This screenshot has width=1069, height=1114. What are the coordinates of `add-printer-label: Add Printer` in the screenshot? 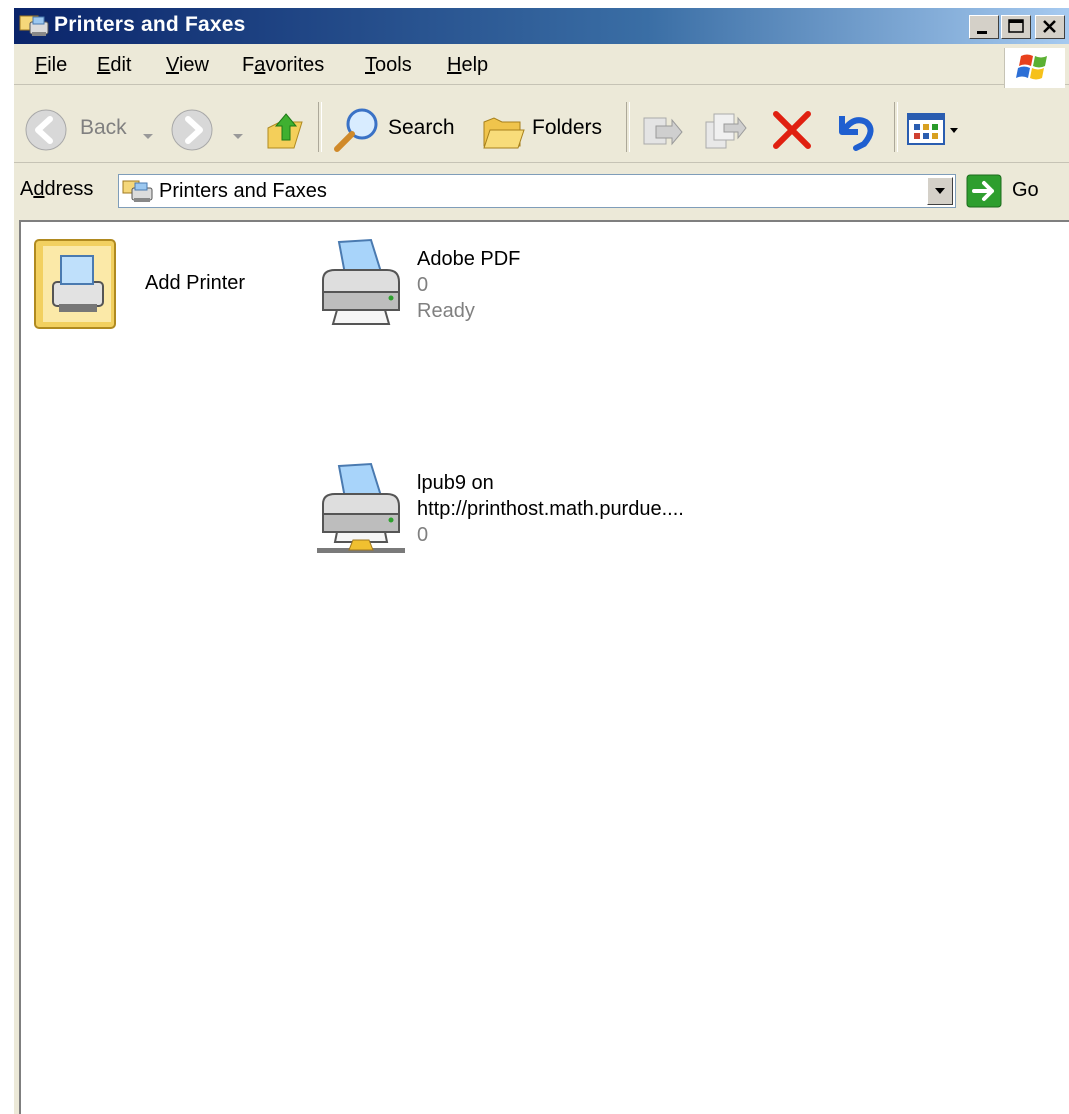 It's located at (195, 283).